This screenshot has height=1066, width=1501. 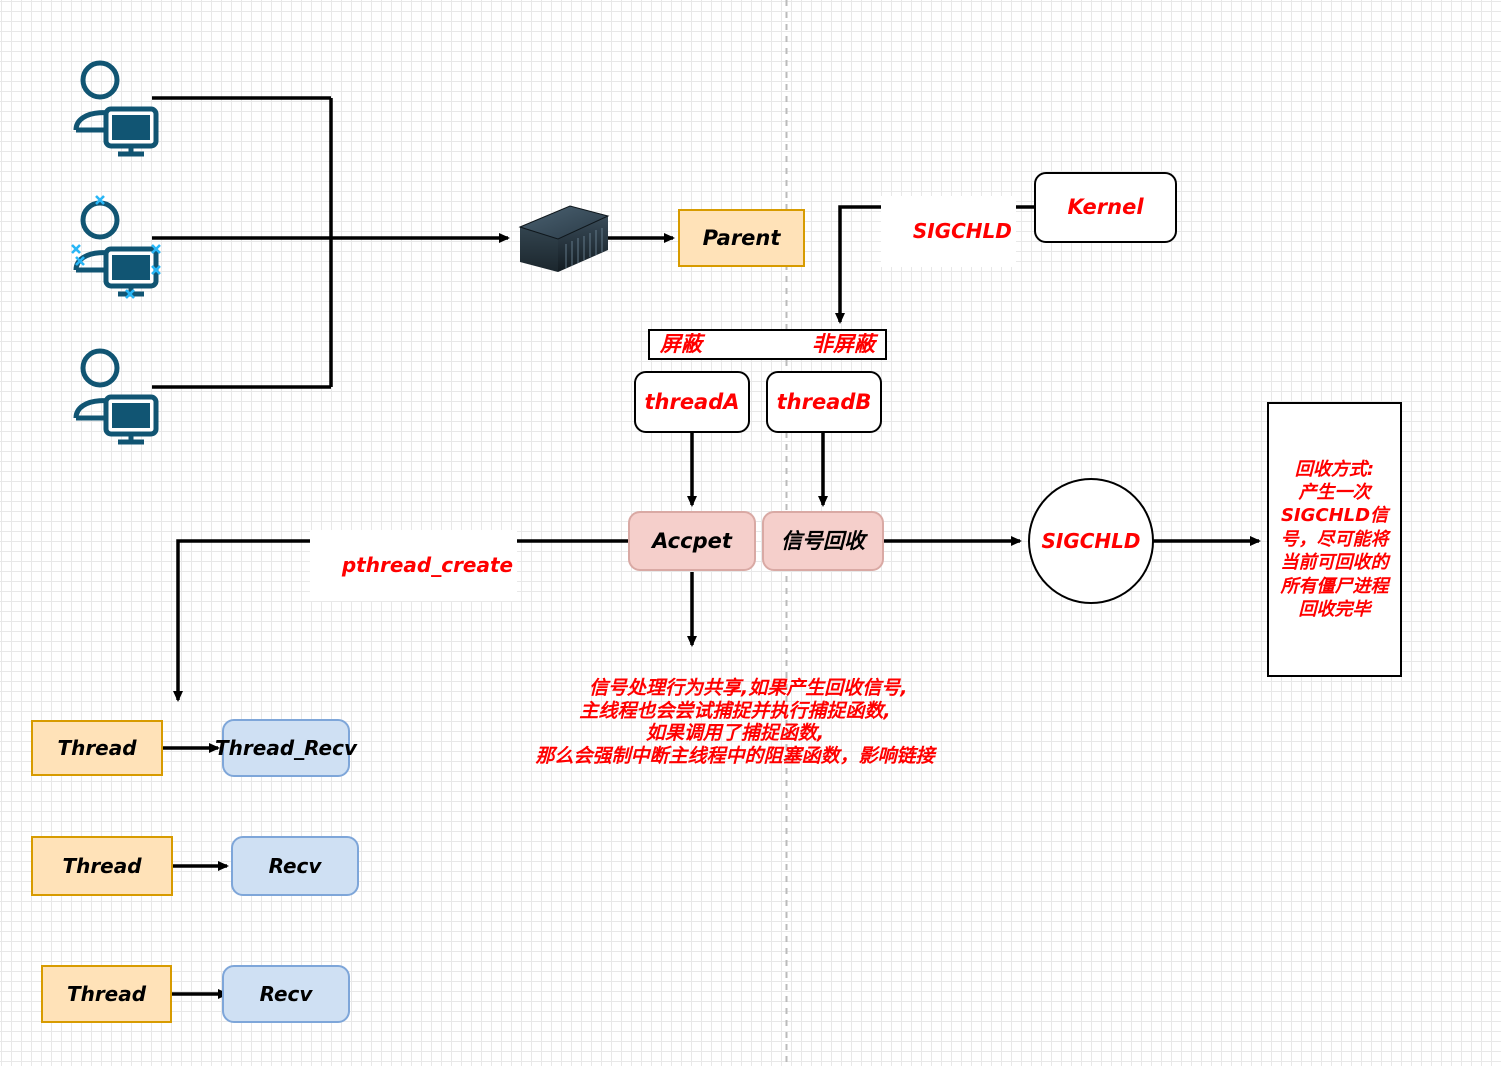 What do you see at coordinates (948, 231) in the screenshot?
I see `edge-label-sigchld: SIGCHLD` at bounding box center [948, 231].